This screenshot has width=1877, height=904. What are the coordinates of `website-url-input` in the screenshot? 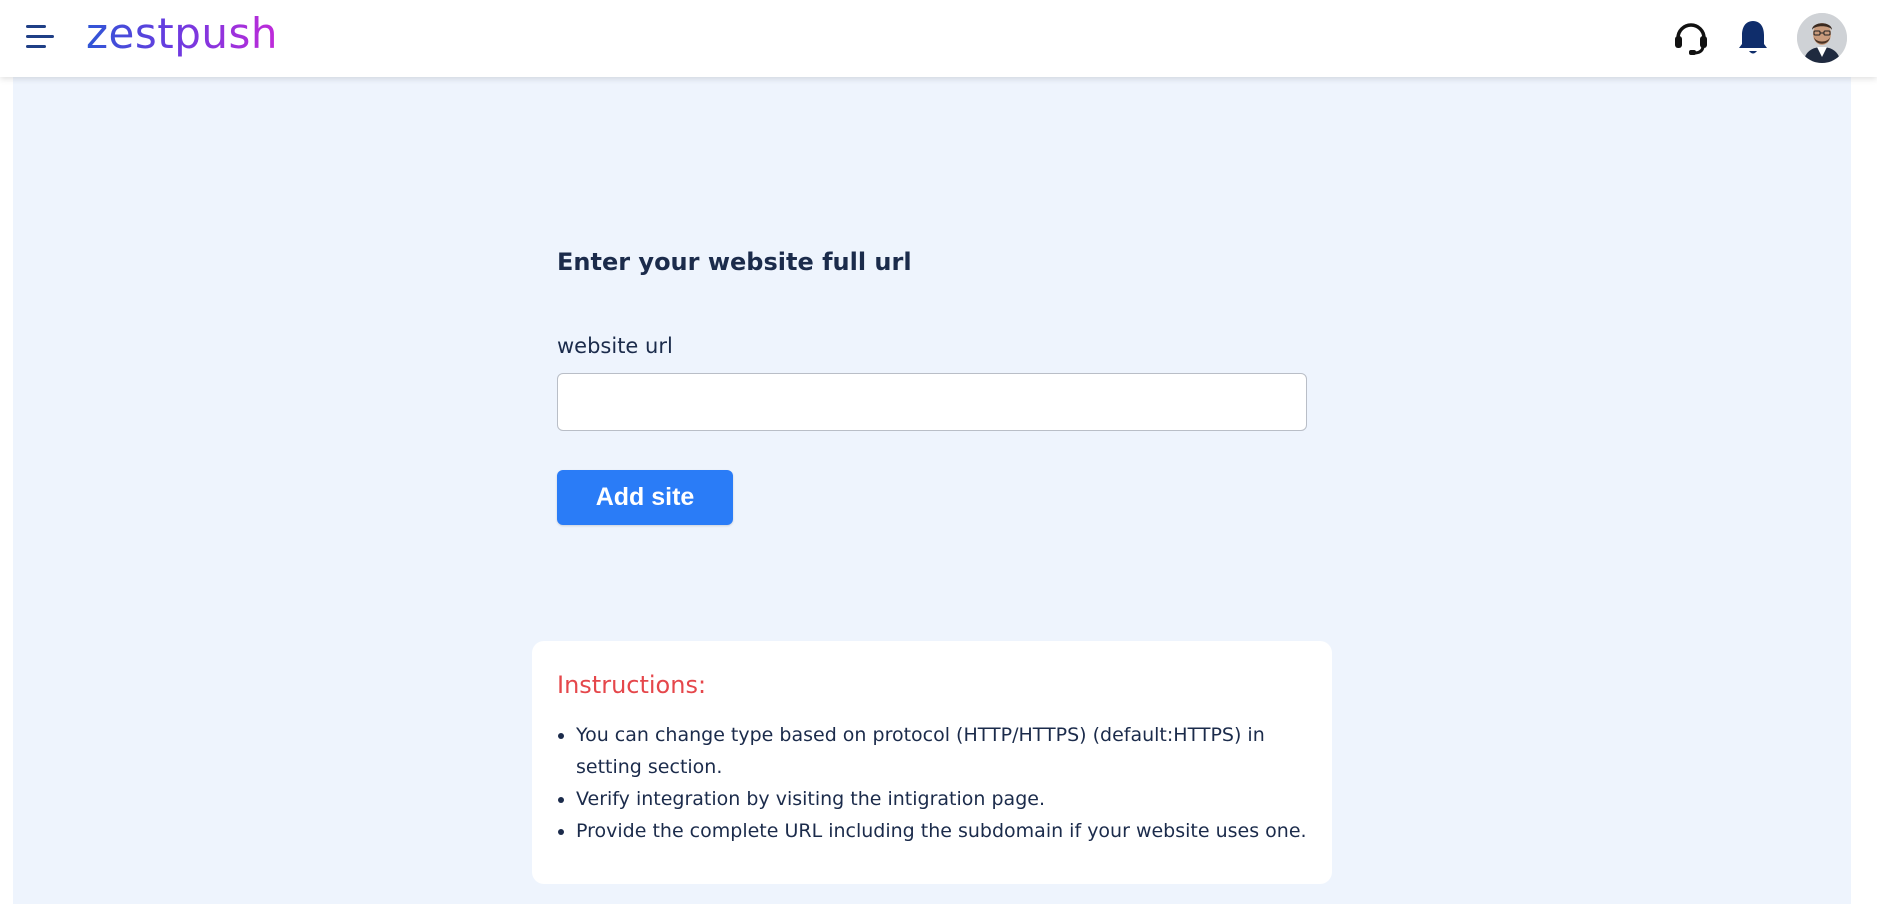 It's located at (932, 402).